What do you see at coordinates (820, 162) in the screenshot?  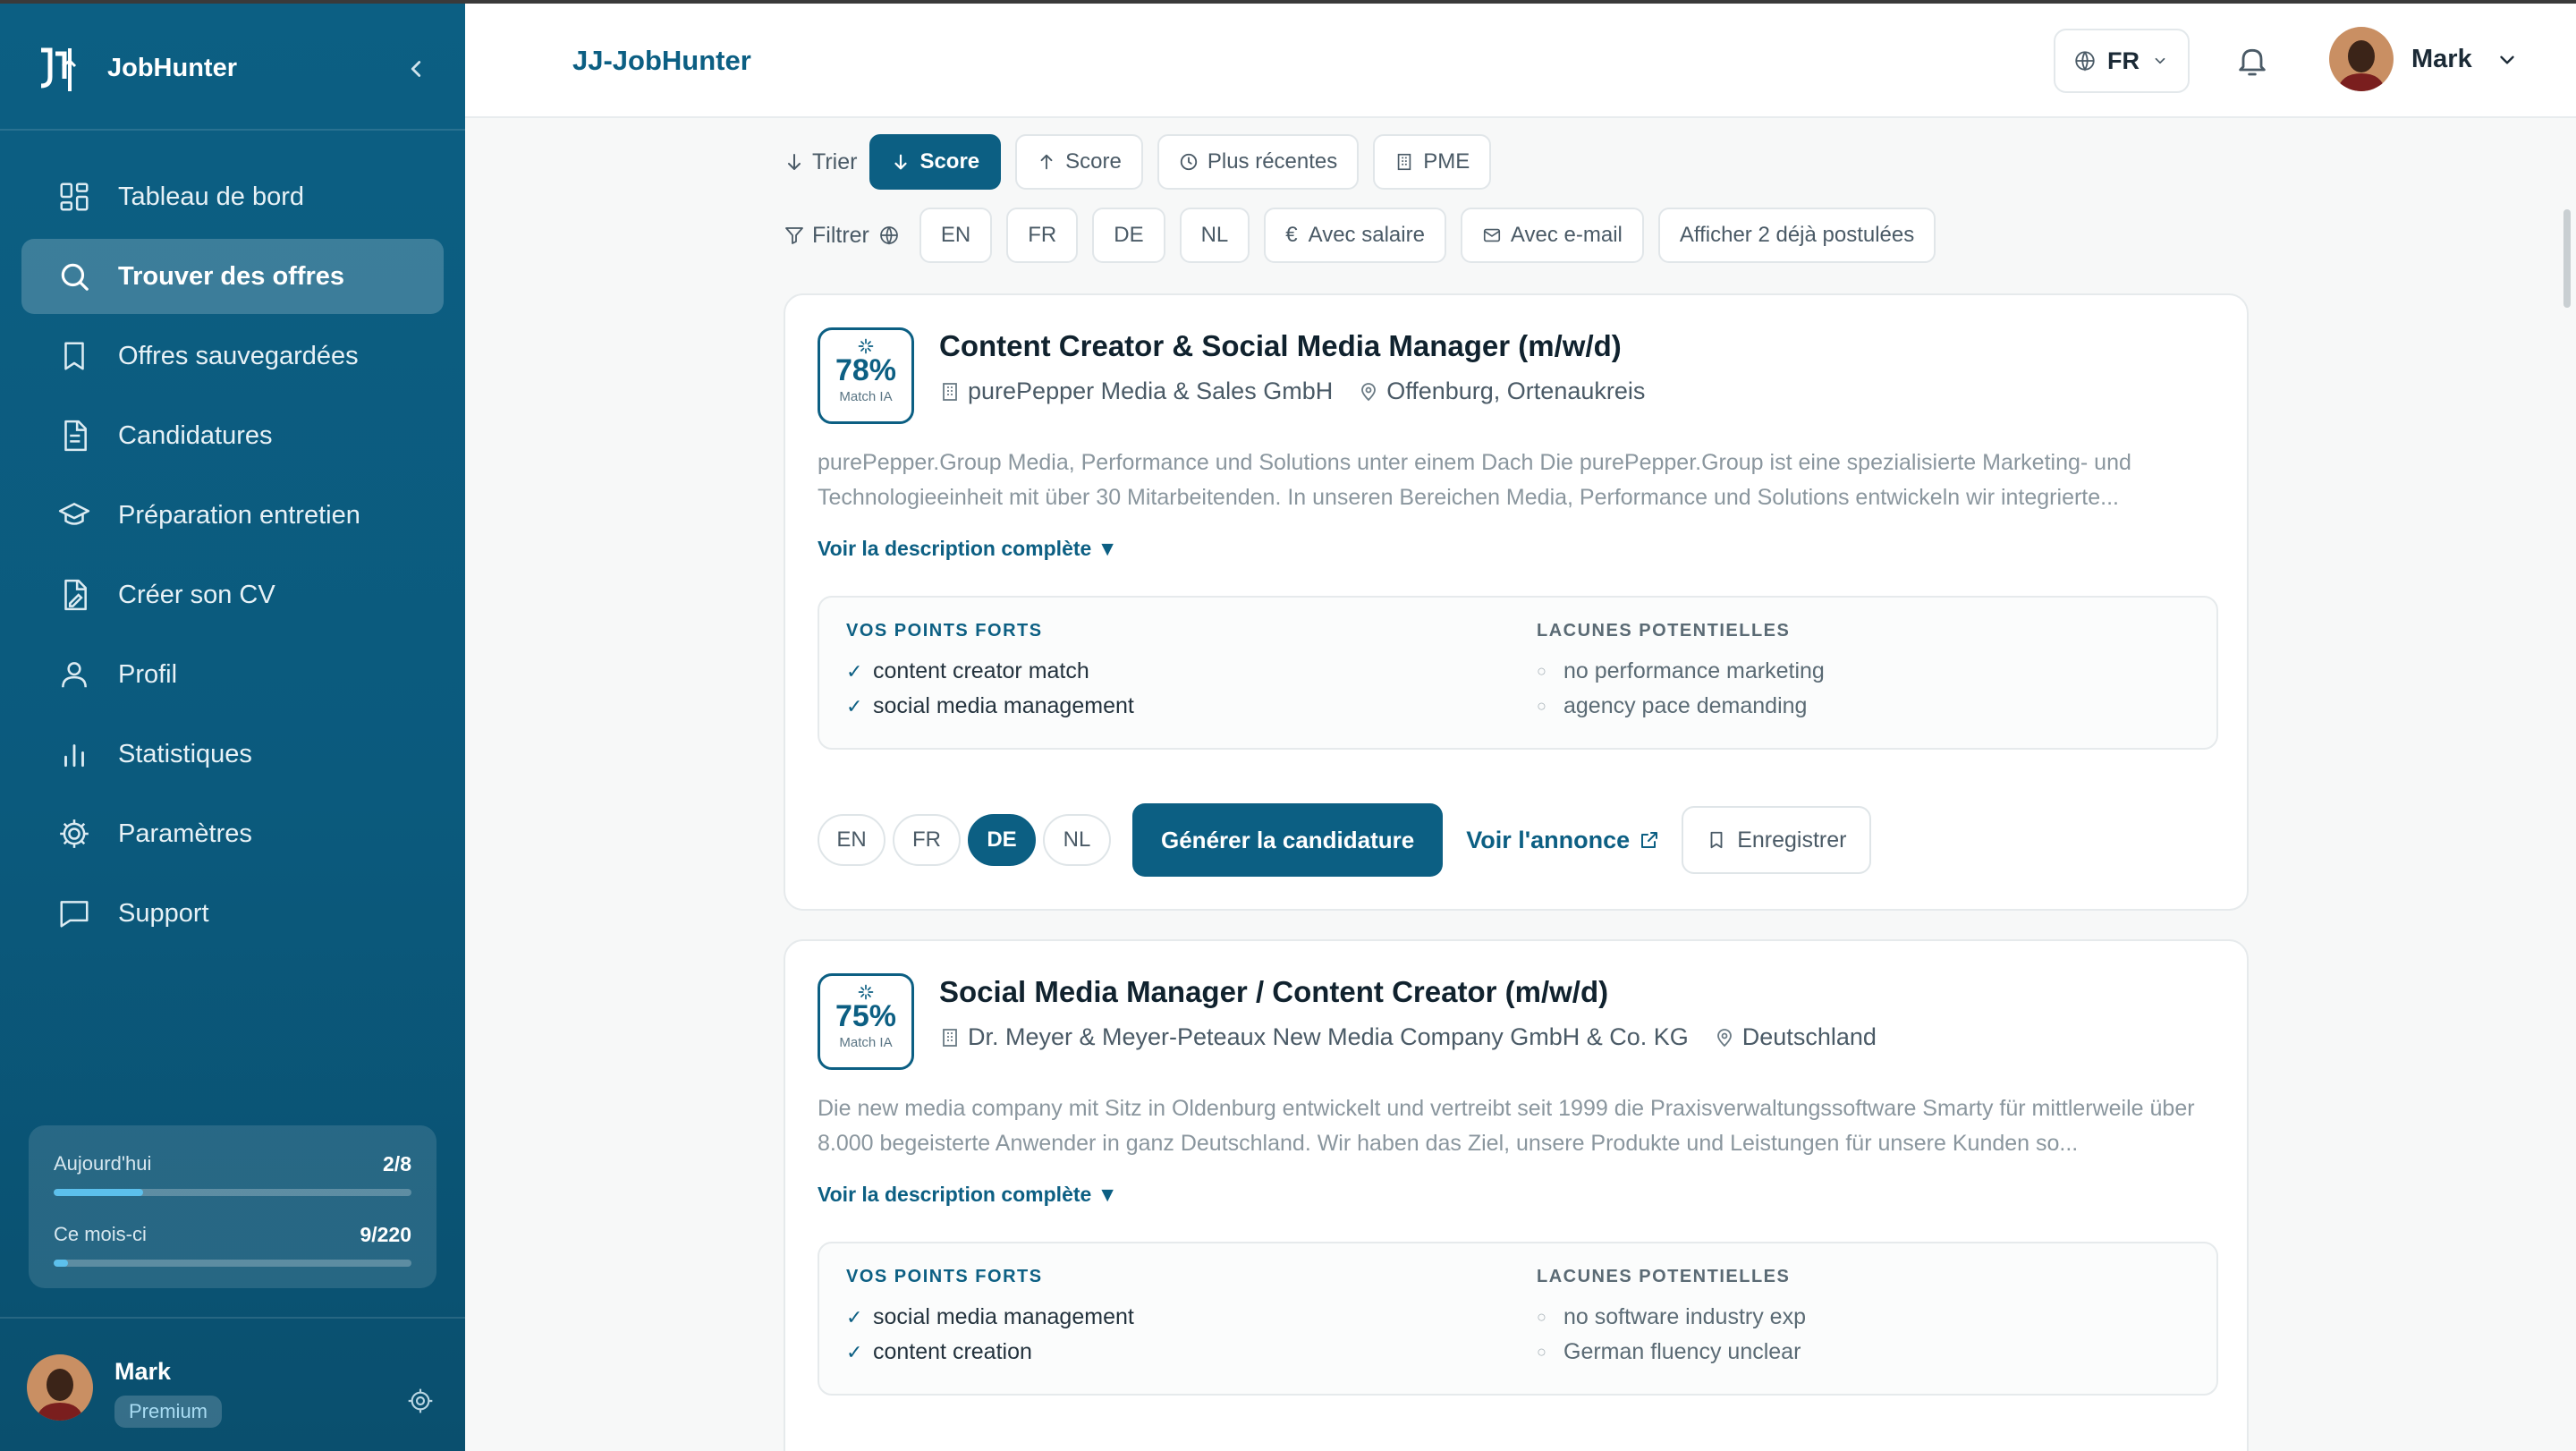 I see `sort-label: Trier` at bounding box center [820, 162].